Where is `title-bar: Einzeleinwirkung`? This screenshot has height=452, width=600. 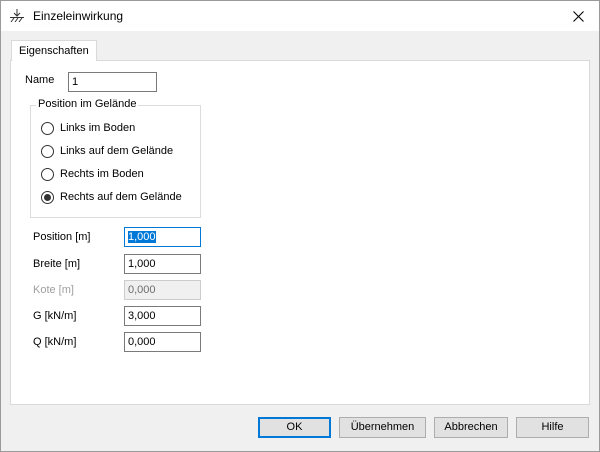 title-bar: Einzeleinwirkung is located at coordinates (300, 16).